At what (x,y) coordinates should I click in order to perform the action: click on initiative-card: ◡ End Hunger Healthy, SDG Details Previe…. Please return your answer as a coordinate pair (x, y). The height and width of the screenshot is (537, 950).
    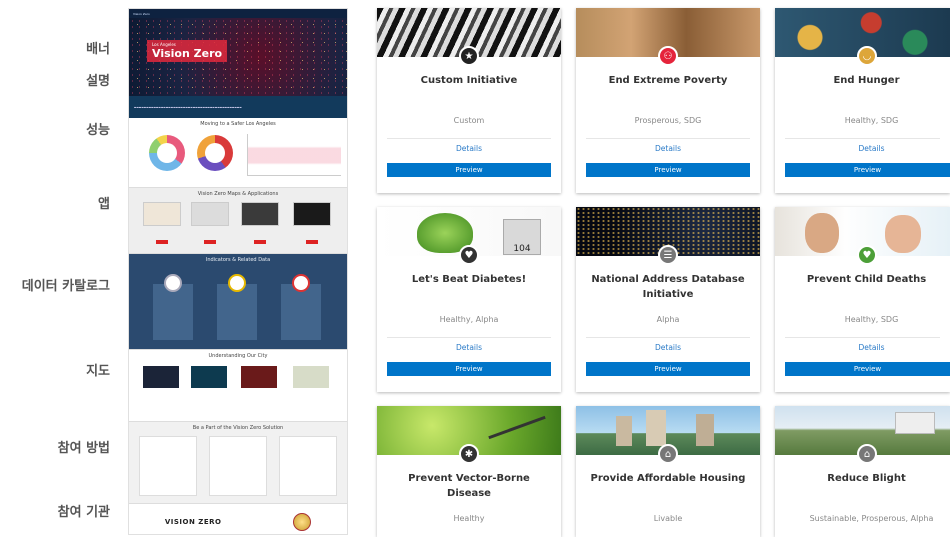
    Looking at the image, I should click on (862, 100).